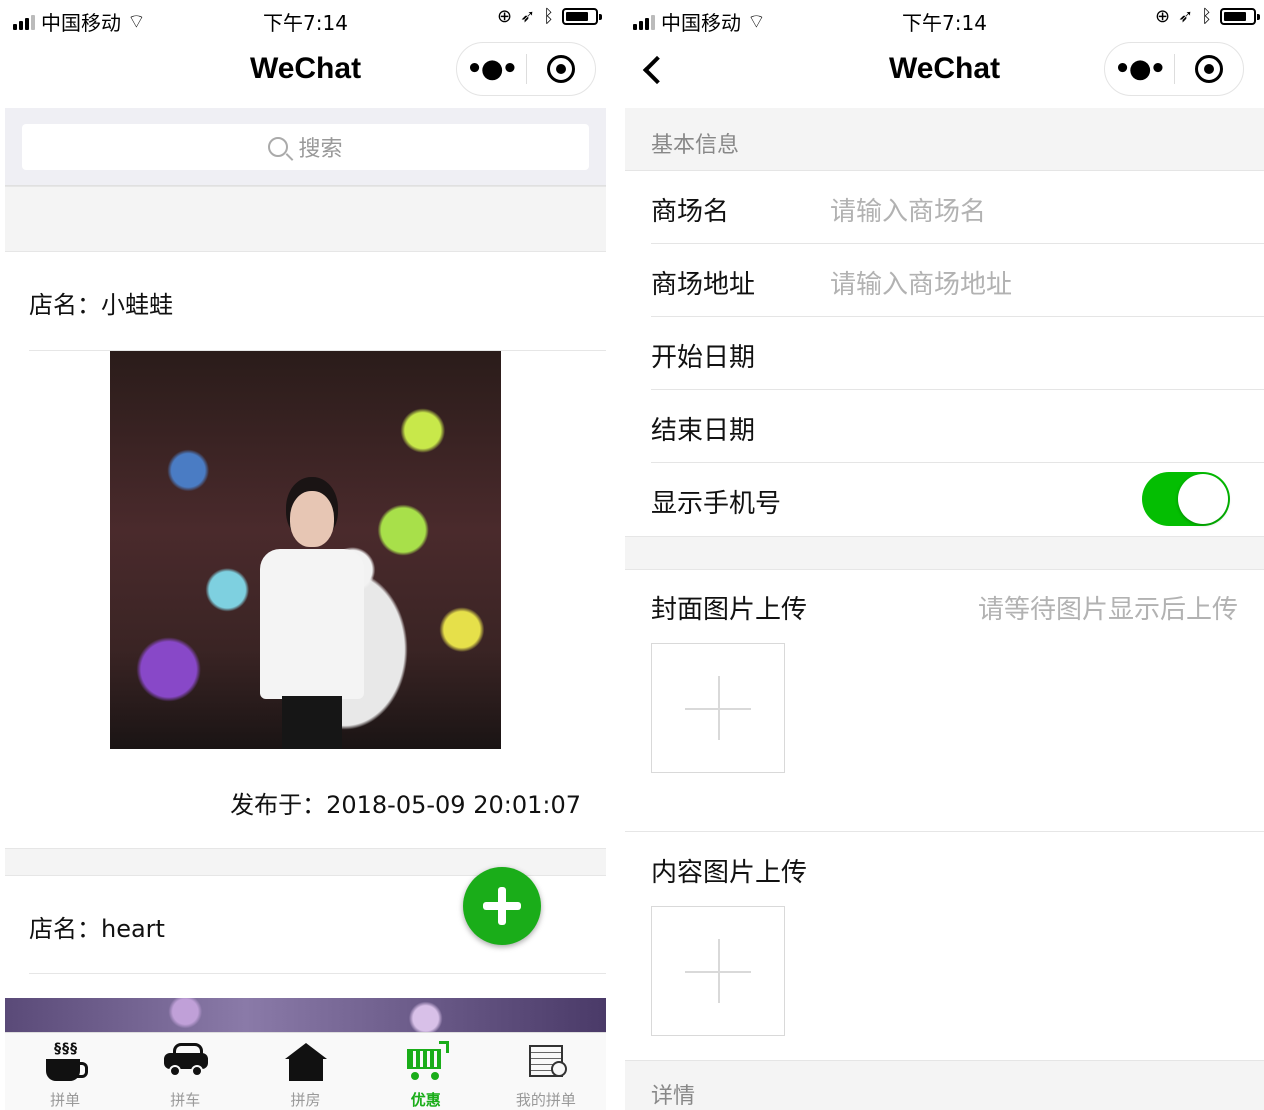  I want to click on form-row-end-date: 结束日期, so click(944, 426).